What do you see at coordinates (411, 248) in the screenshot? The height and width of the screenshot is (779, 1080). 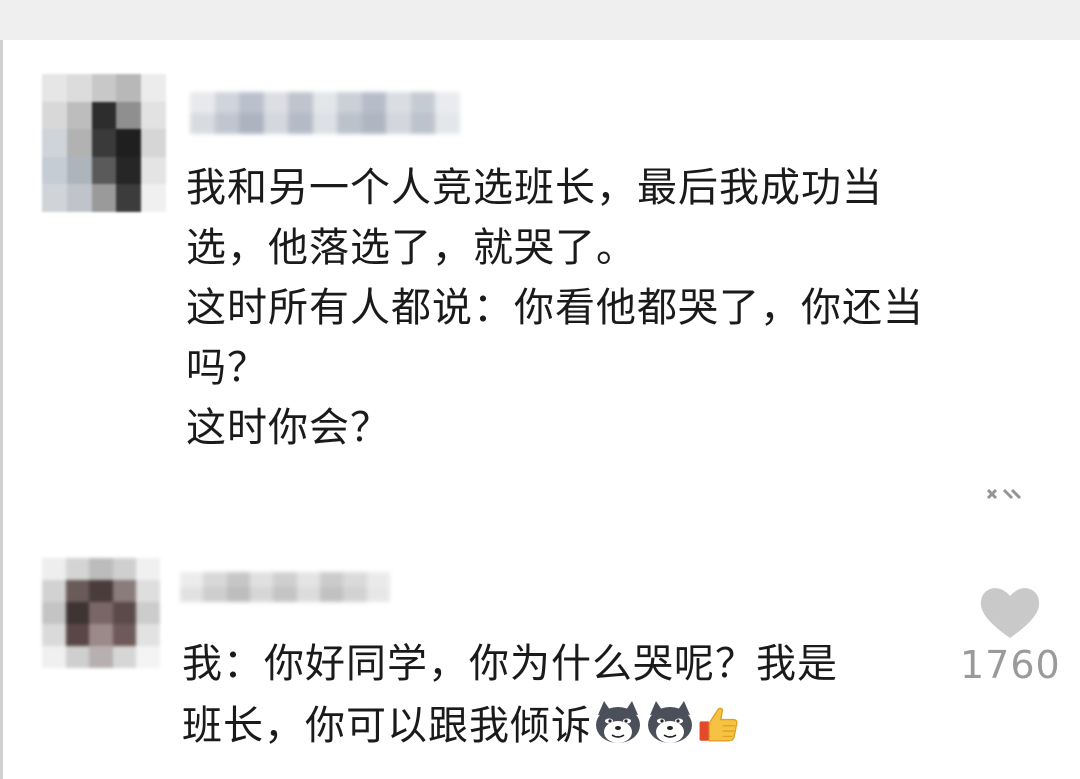 I see `post-line: 选，他落选了，就哭了。` at bounding box center [411, 248].